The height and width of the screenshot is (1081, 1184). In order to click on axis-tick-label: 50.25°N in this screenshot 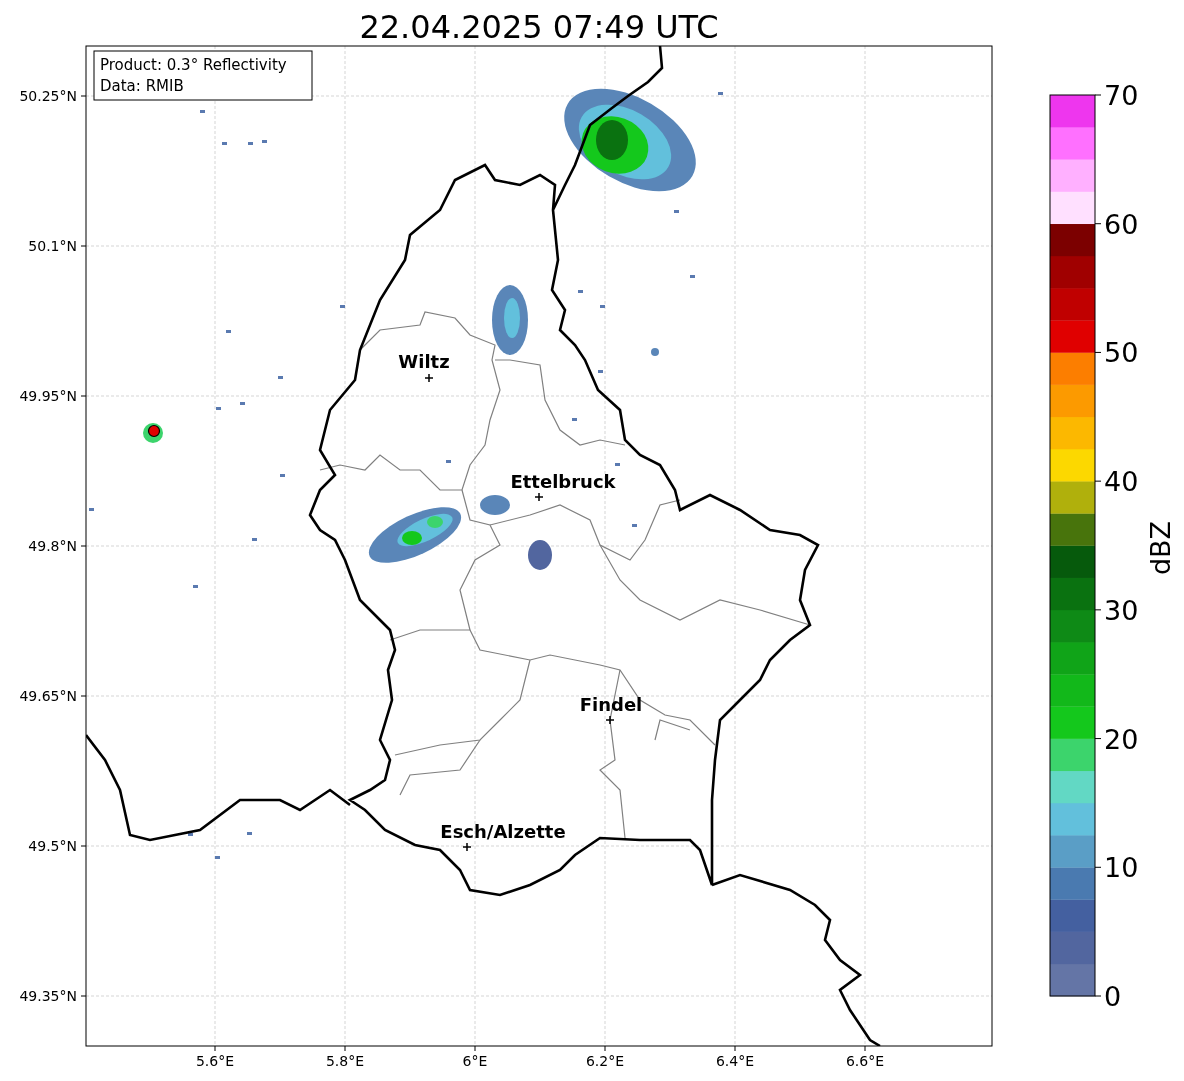, I will do `click(48, 96)`.